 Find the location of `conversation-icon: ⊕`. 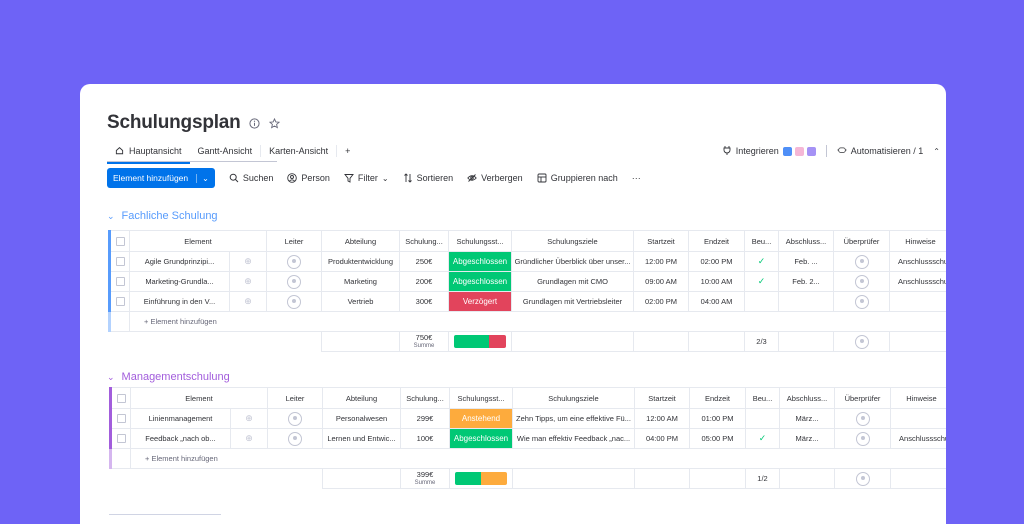

conversation-icon: ⊕ is located at coordinates (249, 418).